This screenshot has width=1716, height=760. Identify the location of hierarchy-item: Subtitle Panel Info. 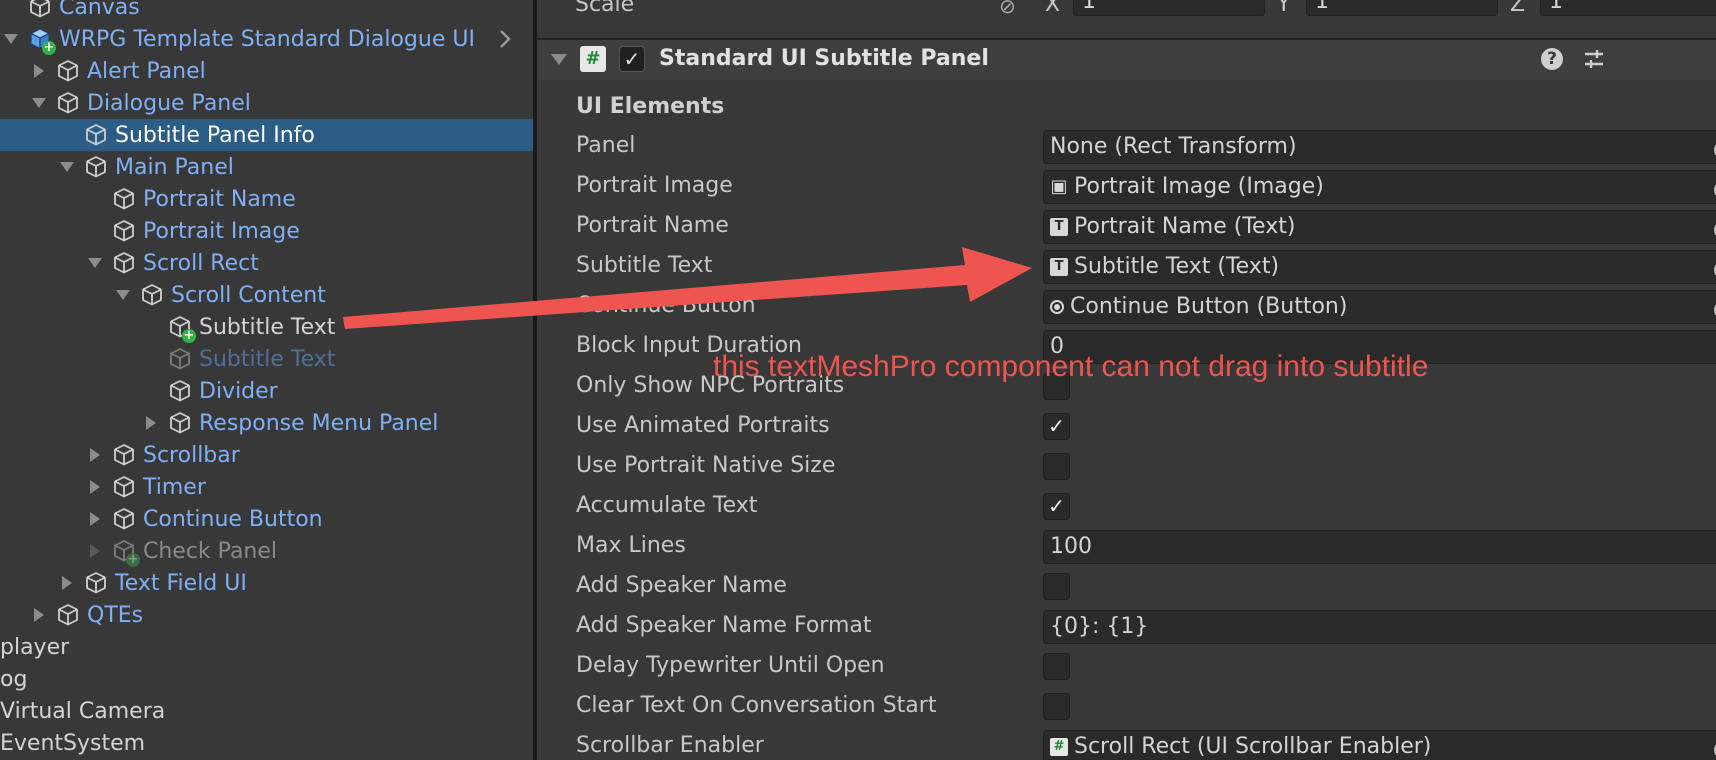
(266, 135).